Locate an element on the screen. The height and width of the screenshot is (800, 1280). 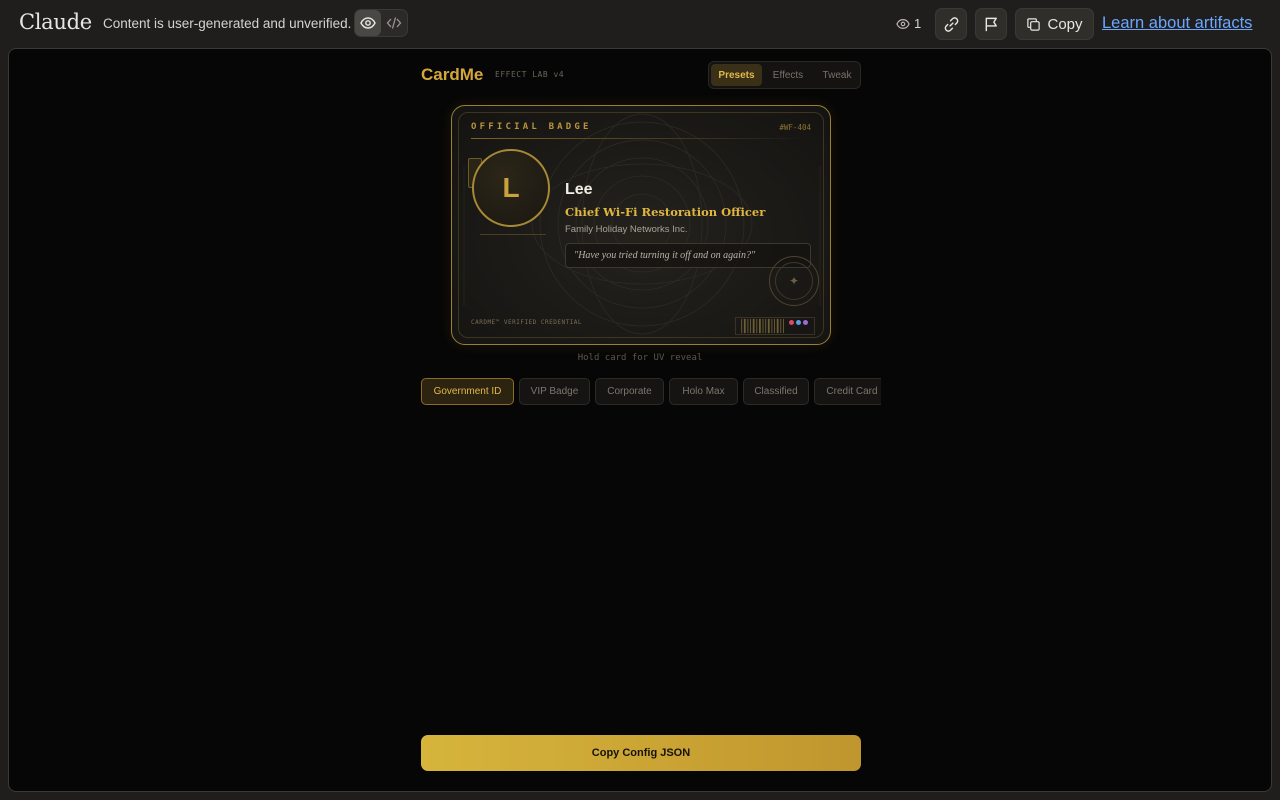
copy-config-button: Copy Config JSON is located at coordinates (641, 753).